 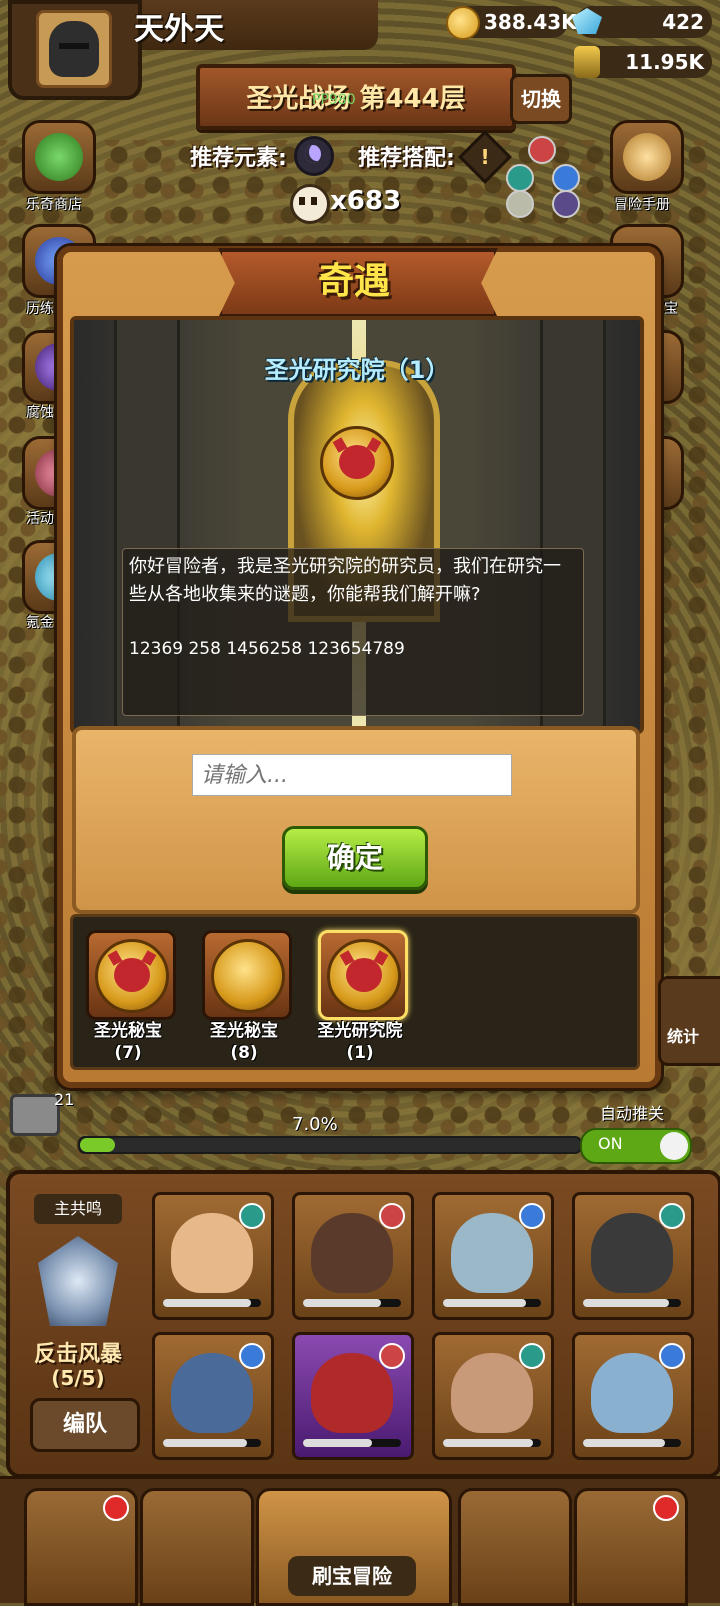 I want to click on answer-input, so click(x=352, y=775).